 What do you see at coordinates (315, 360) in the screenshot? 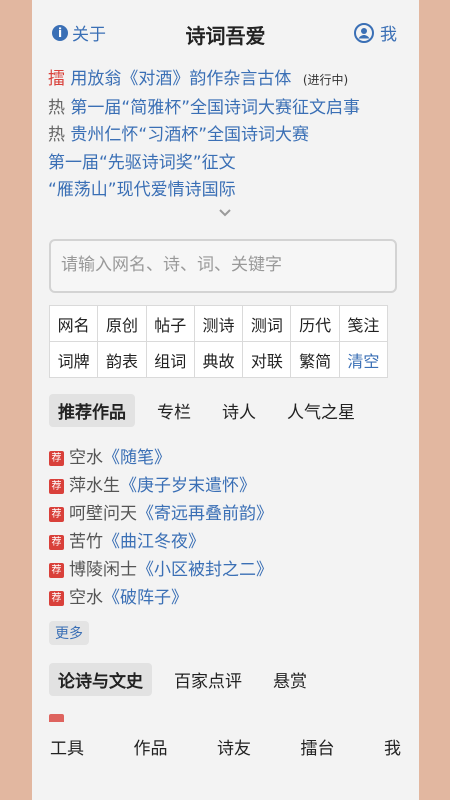
I see `category-traditional-simplified: 繁简` at bounding box center [315, 360].